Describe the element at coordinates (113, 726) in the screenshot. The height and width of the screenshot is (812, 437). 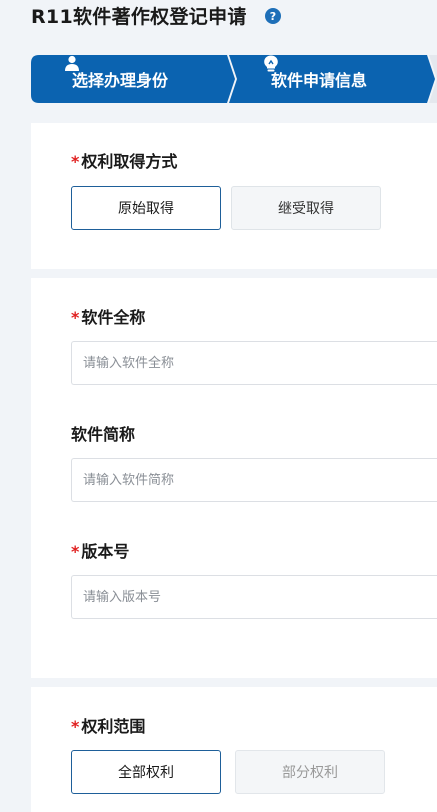
I see `label-text: 权利范围` at that location.